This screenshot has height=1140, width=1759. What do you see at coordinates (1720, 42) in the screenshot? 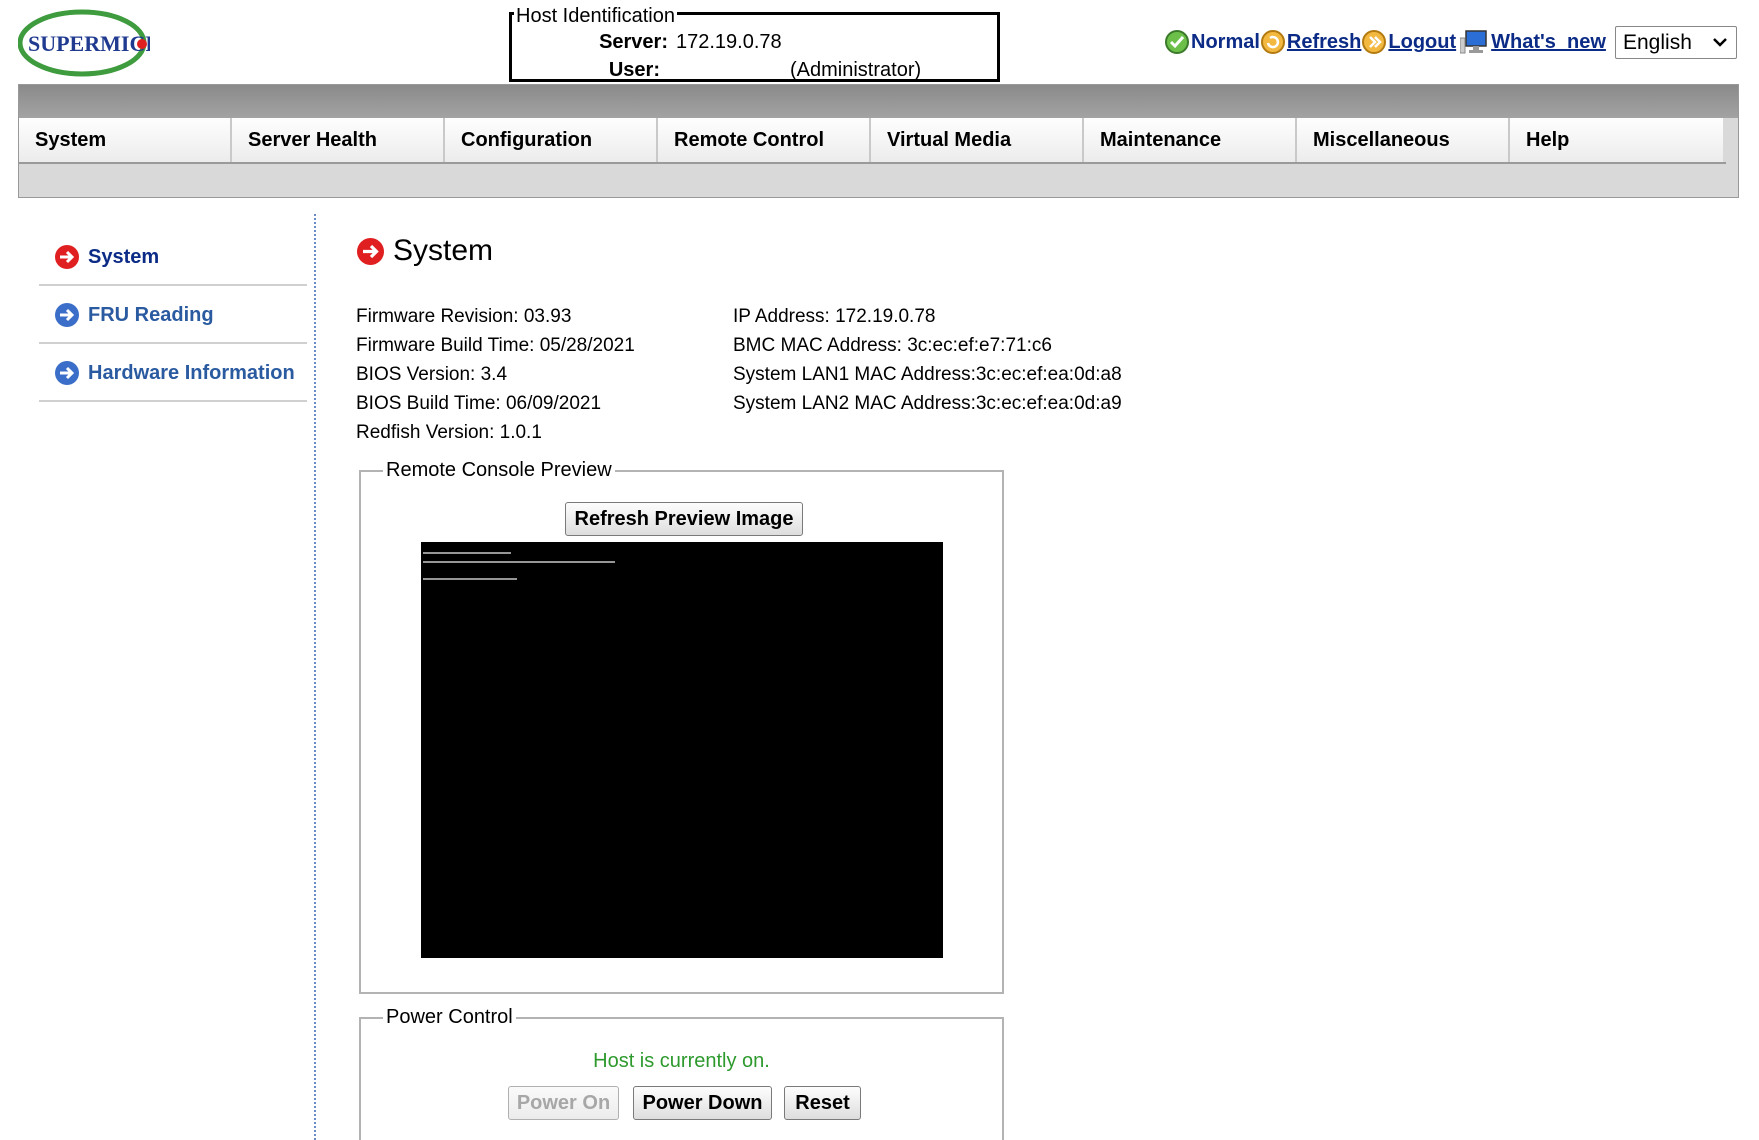
I see `chevron-down-icon` at bounding box center [1720, 42].